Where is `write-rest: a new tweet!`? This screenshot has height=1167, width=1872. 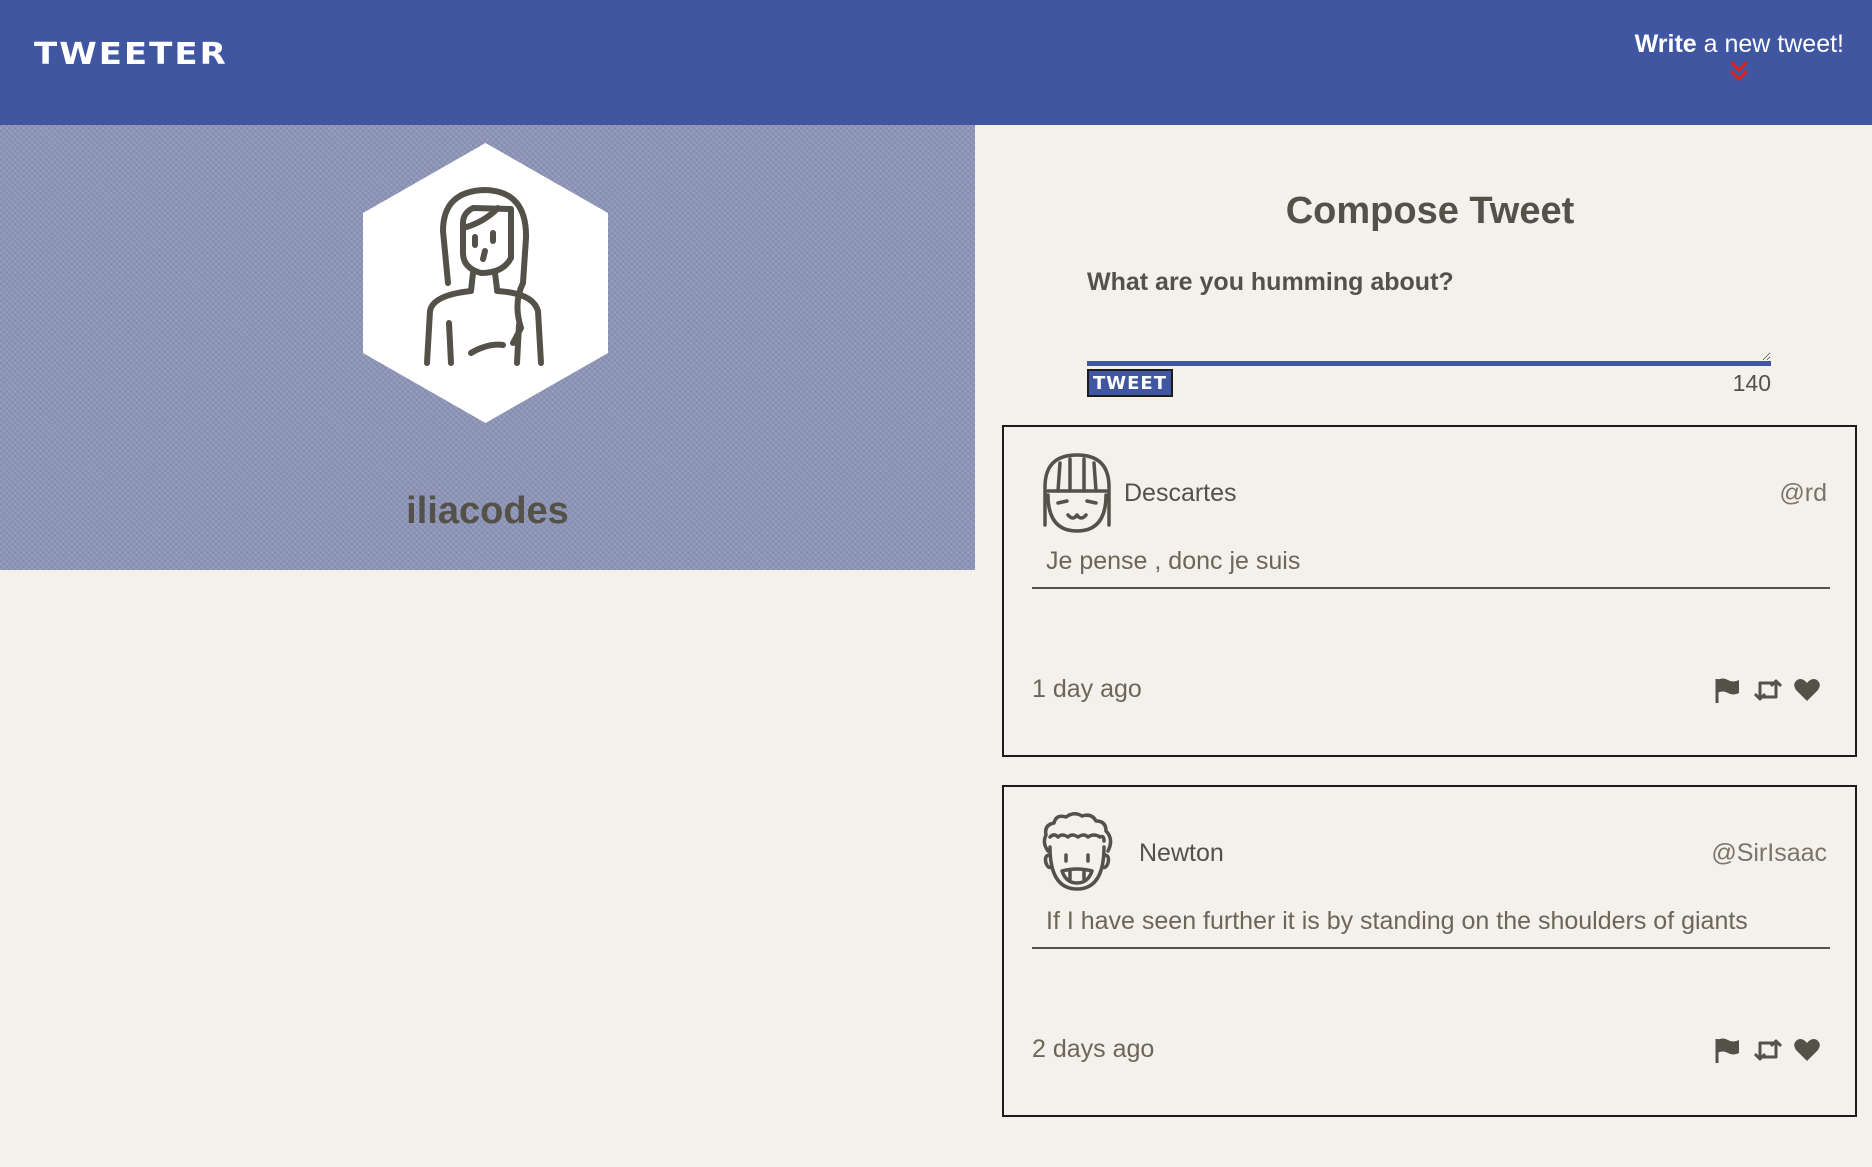
write-rest: a new tweet! is located at coordinates (1770, 44).